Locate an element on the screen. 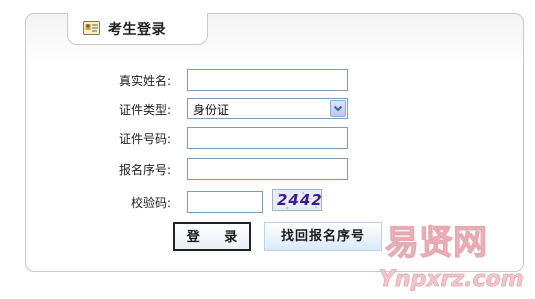 This screenshot has height=299, width=535. site-watermark: 易贤网 Ynpxrz.com is located at coordinates (451, 258).